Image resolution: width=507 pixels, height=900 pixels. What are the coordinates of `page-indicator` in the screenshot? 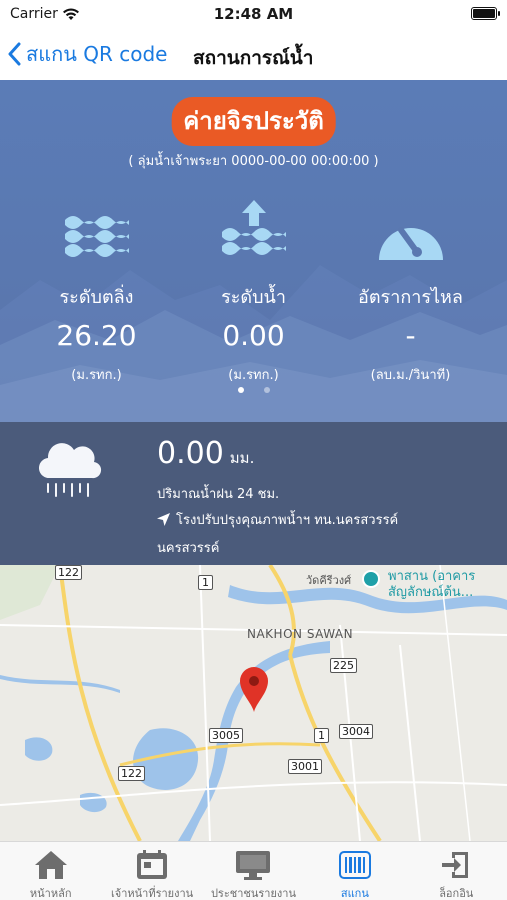 It's located at (253, 390).